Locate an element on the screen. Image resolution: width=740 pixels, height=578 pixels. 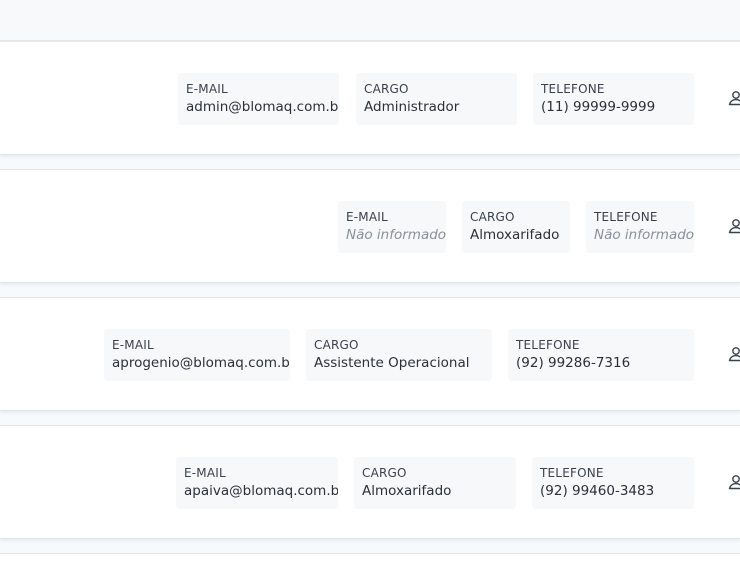
email-value: aprogenio@blomaq.com.br is located at coordinates (201, 363).